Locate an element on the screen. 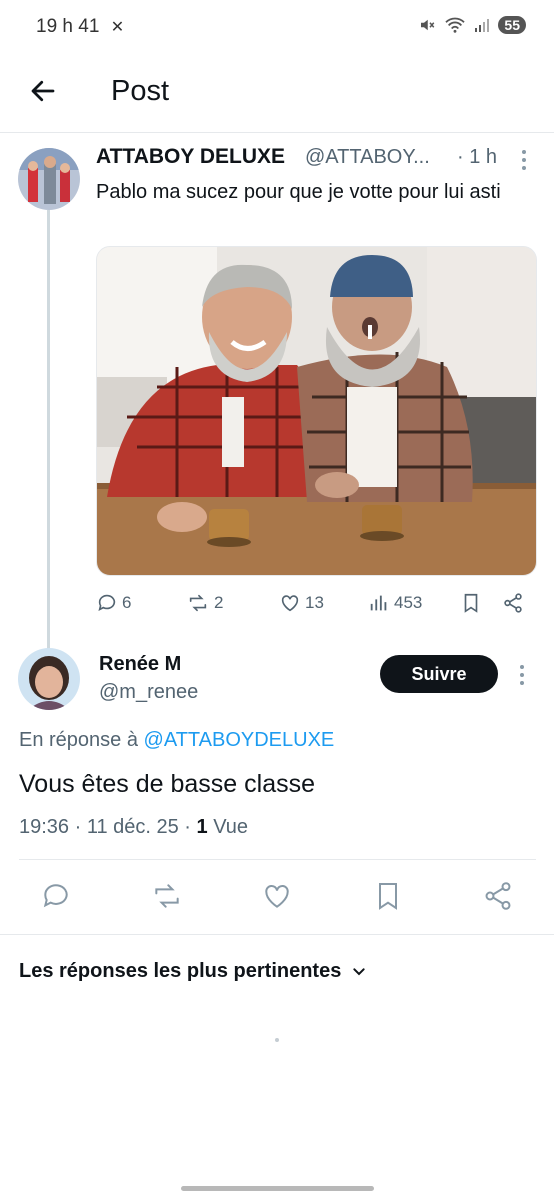 The image size is (554, 1200). like-action: 13 is located at coordinates (301, 603).